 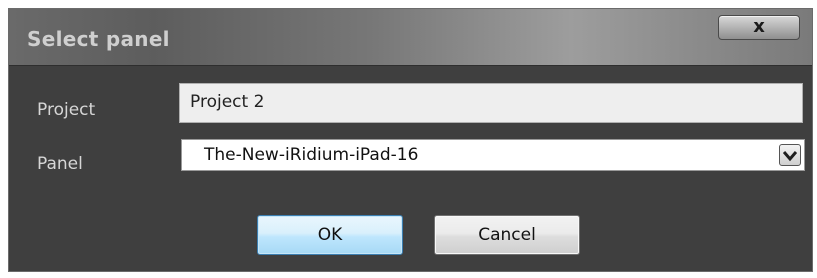 I want to click on cancel-button: Cancel, so click(x=507, y=235).